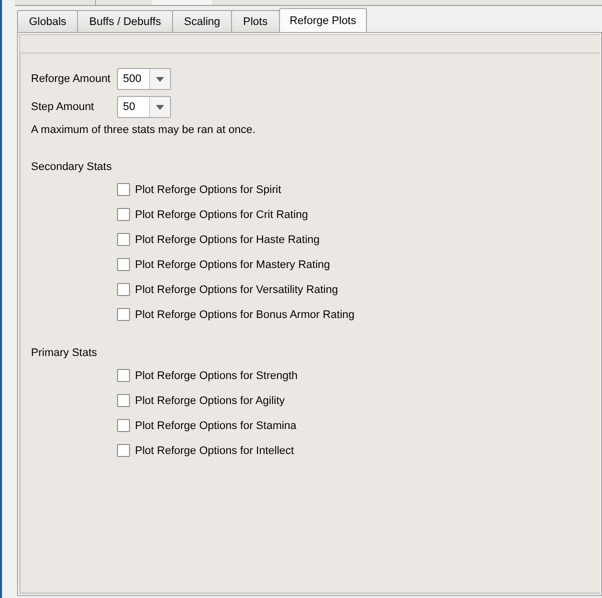 The height and width of the screenshot is (598, 602). What do you see at coordinates (323, 20) in the screenshot?
I see `tab: Reforge Plots` at bounding box center [323, 20].